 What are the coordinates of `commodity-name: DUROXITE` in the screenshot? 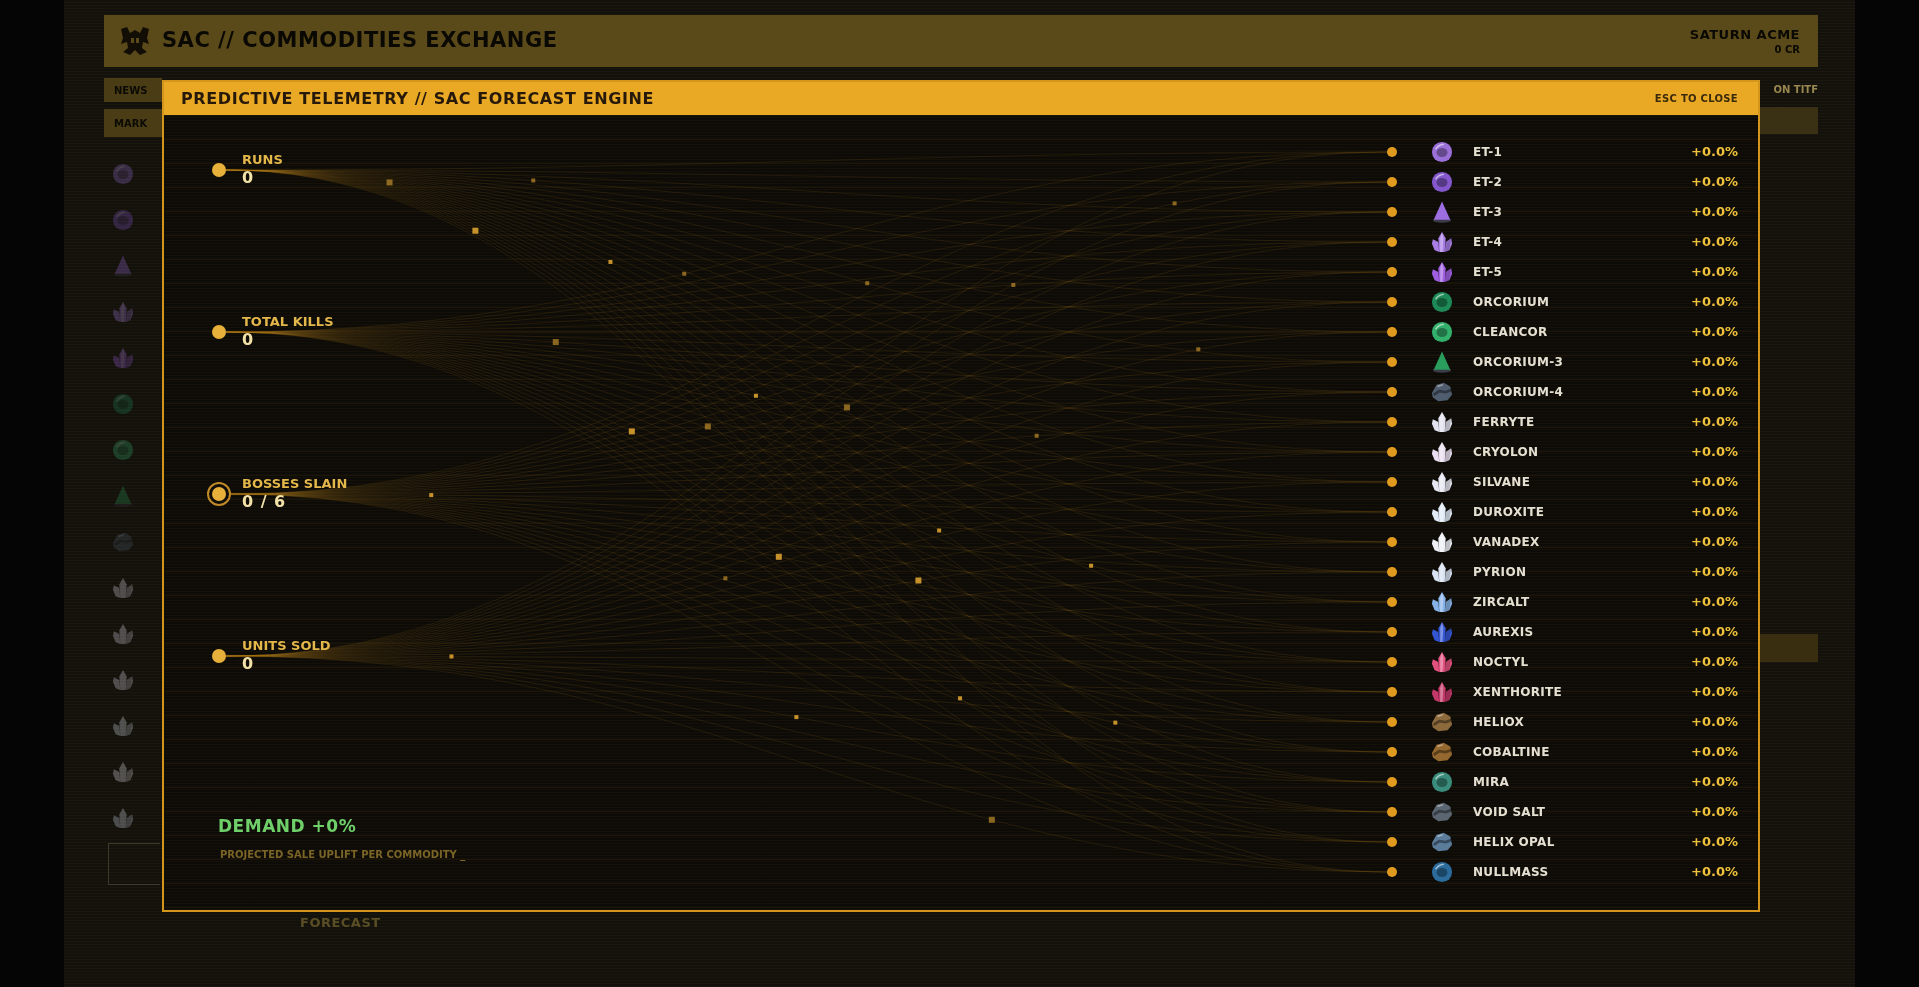 It's located at (1509, 512).